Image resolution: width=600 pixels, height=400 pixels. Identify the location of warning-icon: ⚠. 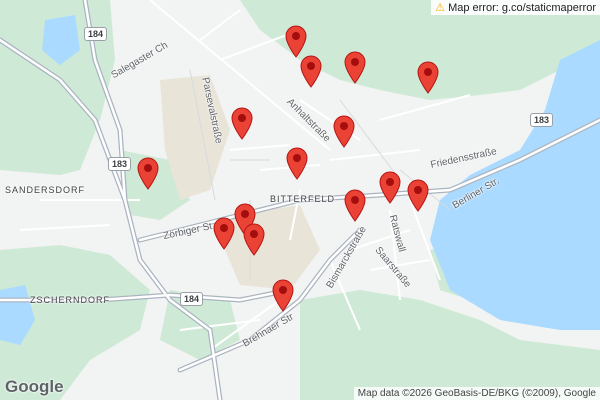
(440, 8).